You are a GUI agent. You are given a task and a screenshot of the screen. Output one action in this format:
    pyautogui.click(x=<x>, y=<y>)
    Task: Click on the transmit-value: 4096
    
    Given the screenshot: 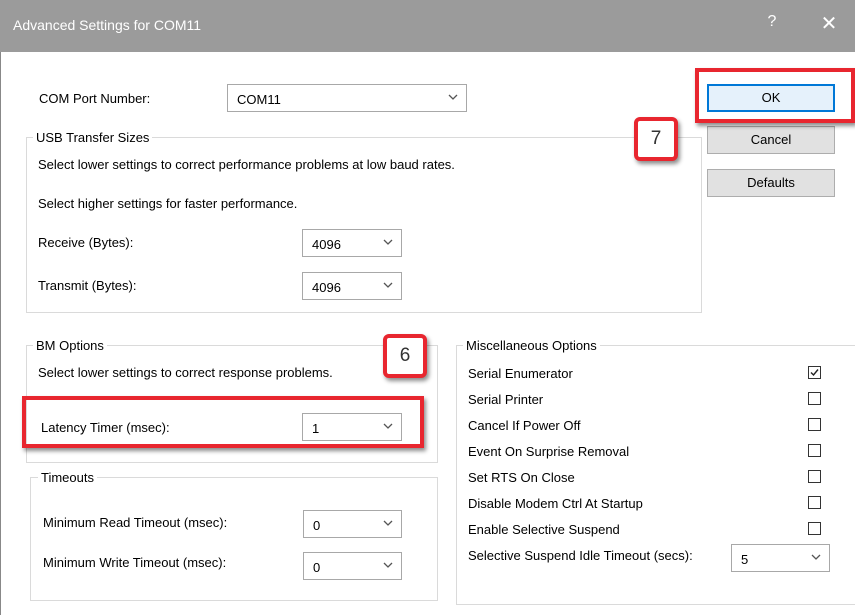 What is the action you would take?
    pyautogui.click(x=326, y=287)
    